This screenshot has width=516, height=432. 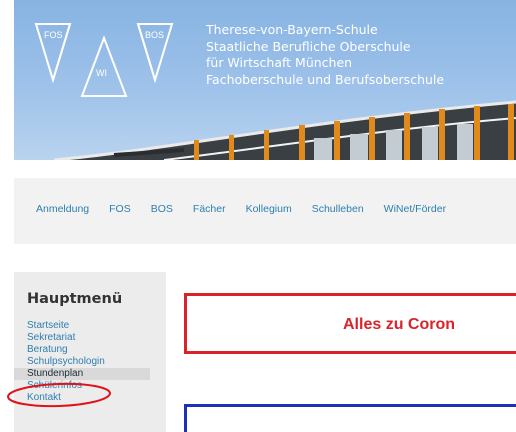 What do you see at coordinates (62, 209) in the screenshot?
I see `nav-item-anmeldung: Anmeldung` at bounding box center [62, 209].